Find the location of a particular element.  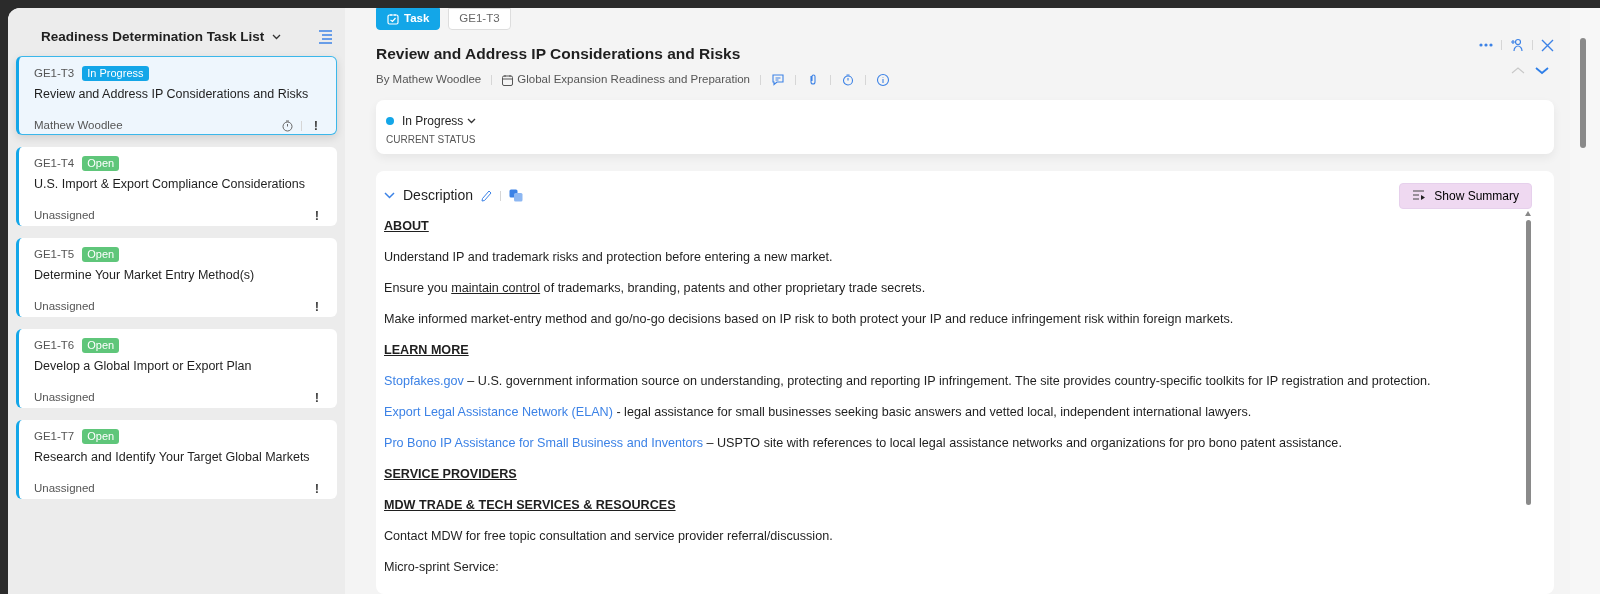

paragraph: Micro-sprint Service: is located at coordinates (441, 567).